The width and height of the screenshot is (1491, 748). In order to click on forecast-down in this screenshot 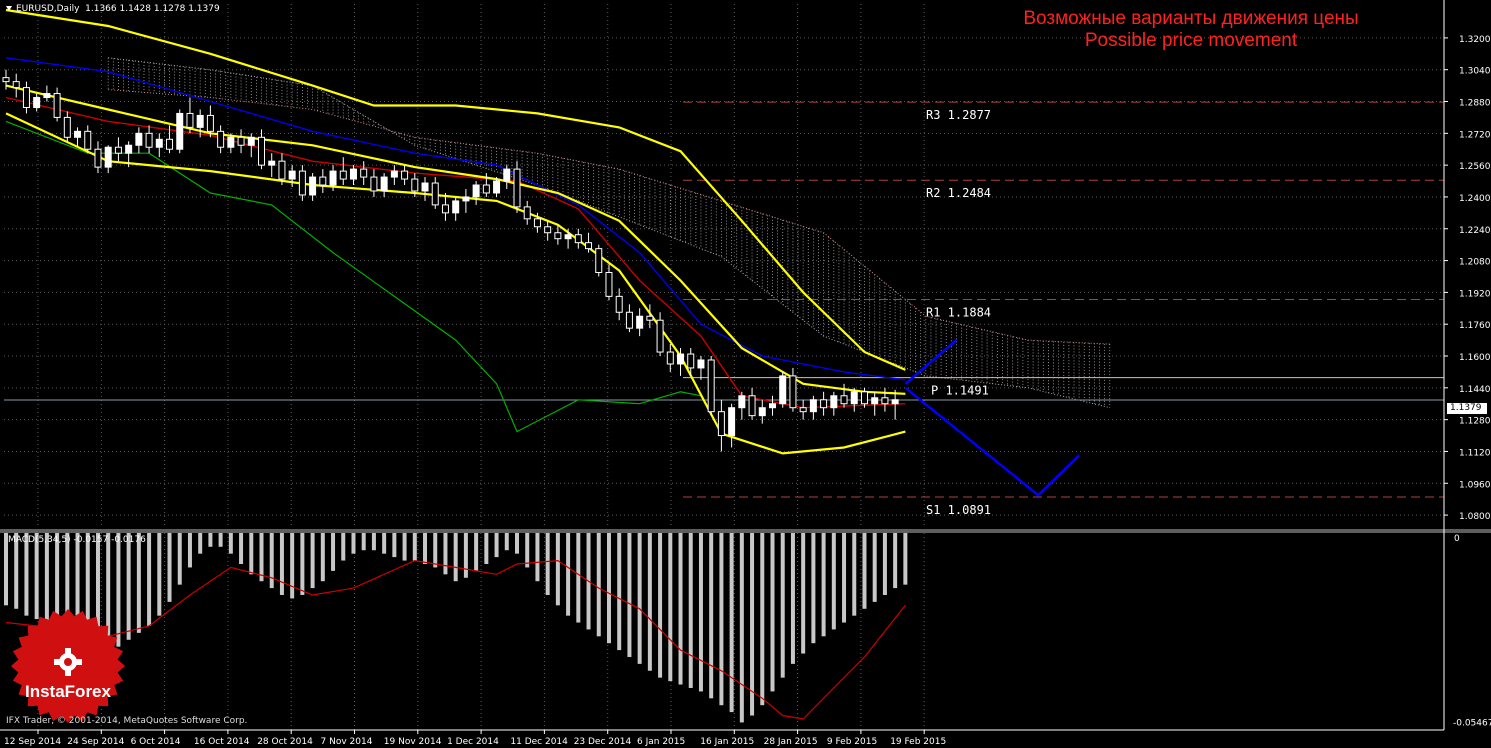, I will do `click(992, 441)`.